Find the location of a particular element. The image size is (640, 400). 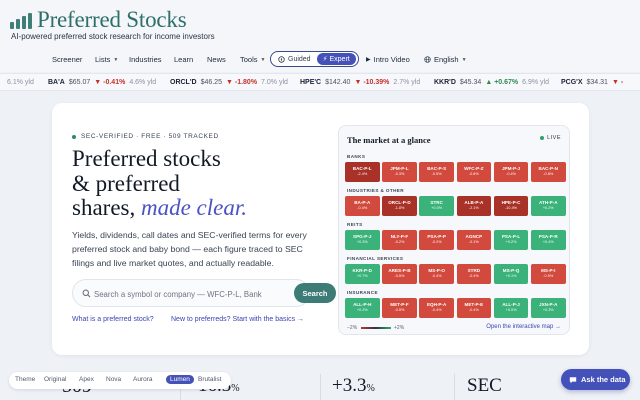

brand-logo: Preferred Stocks is located at coordinates (98, 20).